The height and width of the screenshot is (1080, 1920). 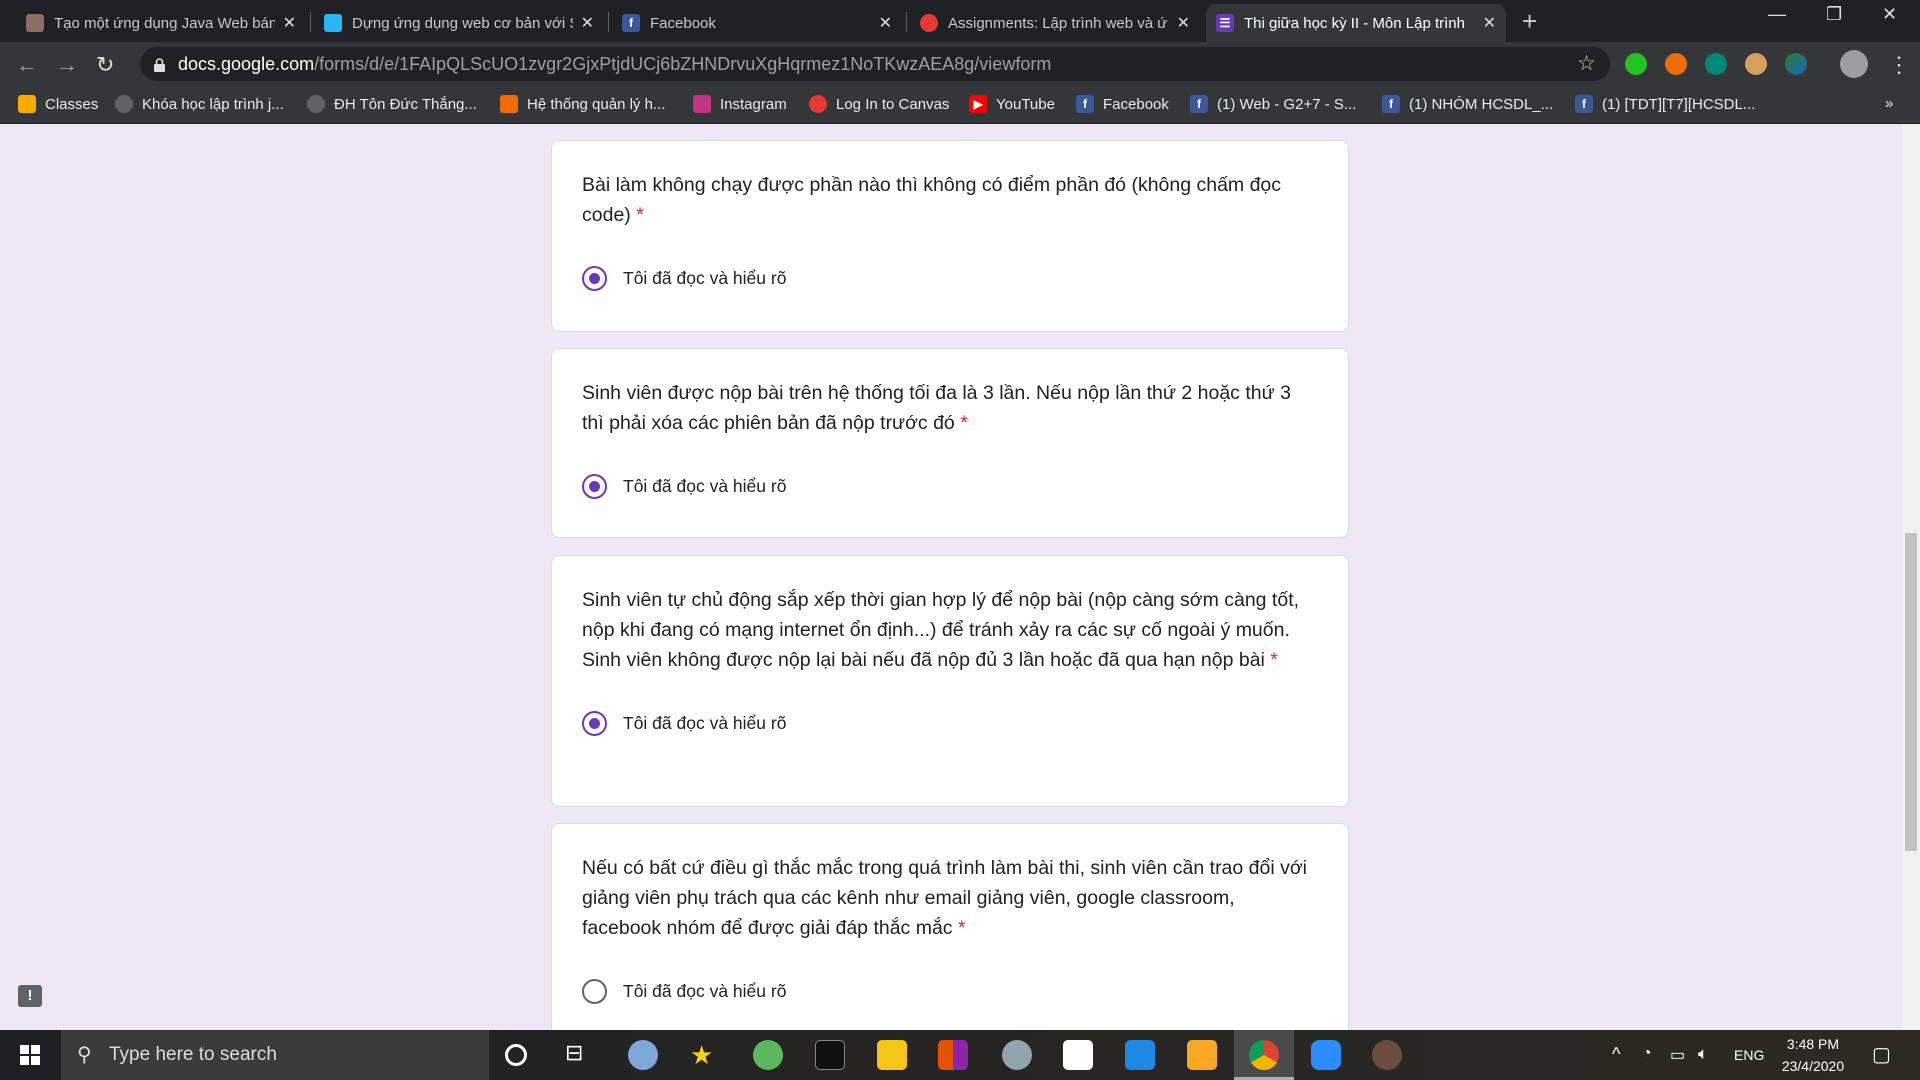 I want to click on windows-start-icon, so click(x=30, y=1057).